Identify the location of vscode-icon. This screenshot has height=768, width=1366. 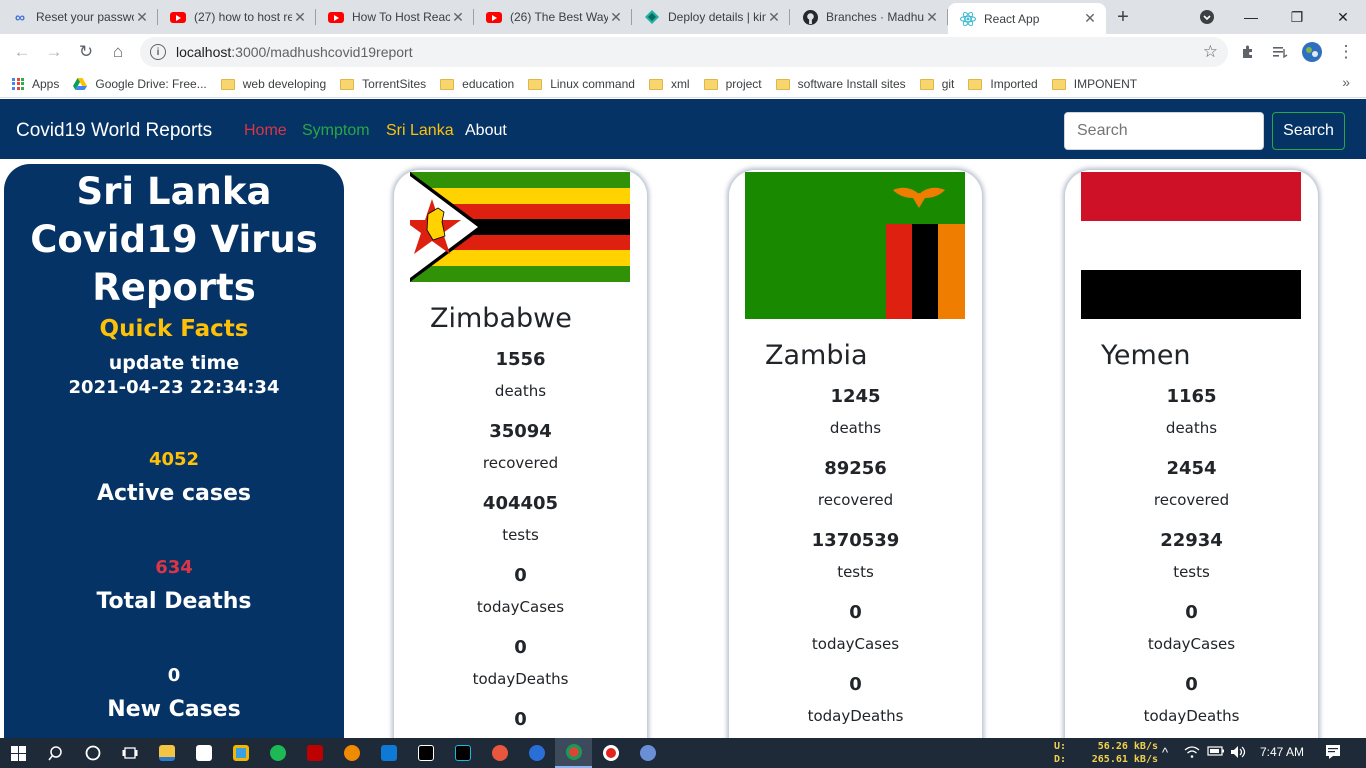
(388, 753).